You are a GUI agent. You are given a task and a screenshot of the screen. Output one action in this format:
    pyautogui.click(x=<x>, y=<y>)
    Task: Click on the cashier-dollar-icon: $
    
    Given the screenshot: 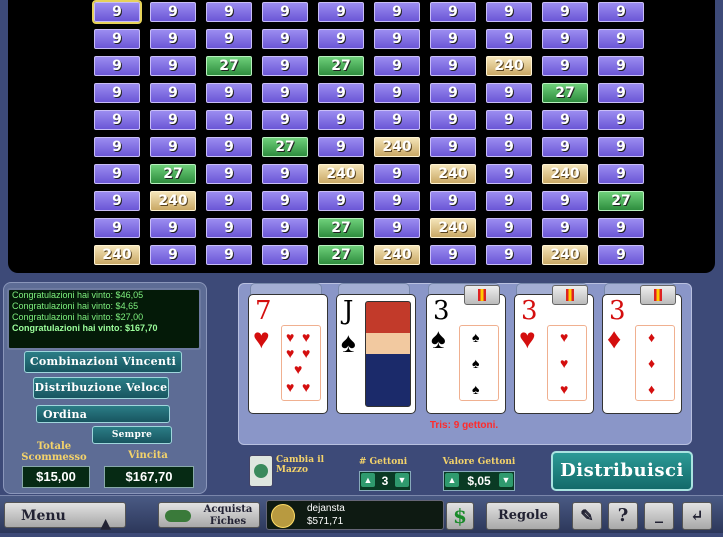 What is the action you would take?
    pyautogui.click(x=460, y=516)
    